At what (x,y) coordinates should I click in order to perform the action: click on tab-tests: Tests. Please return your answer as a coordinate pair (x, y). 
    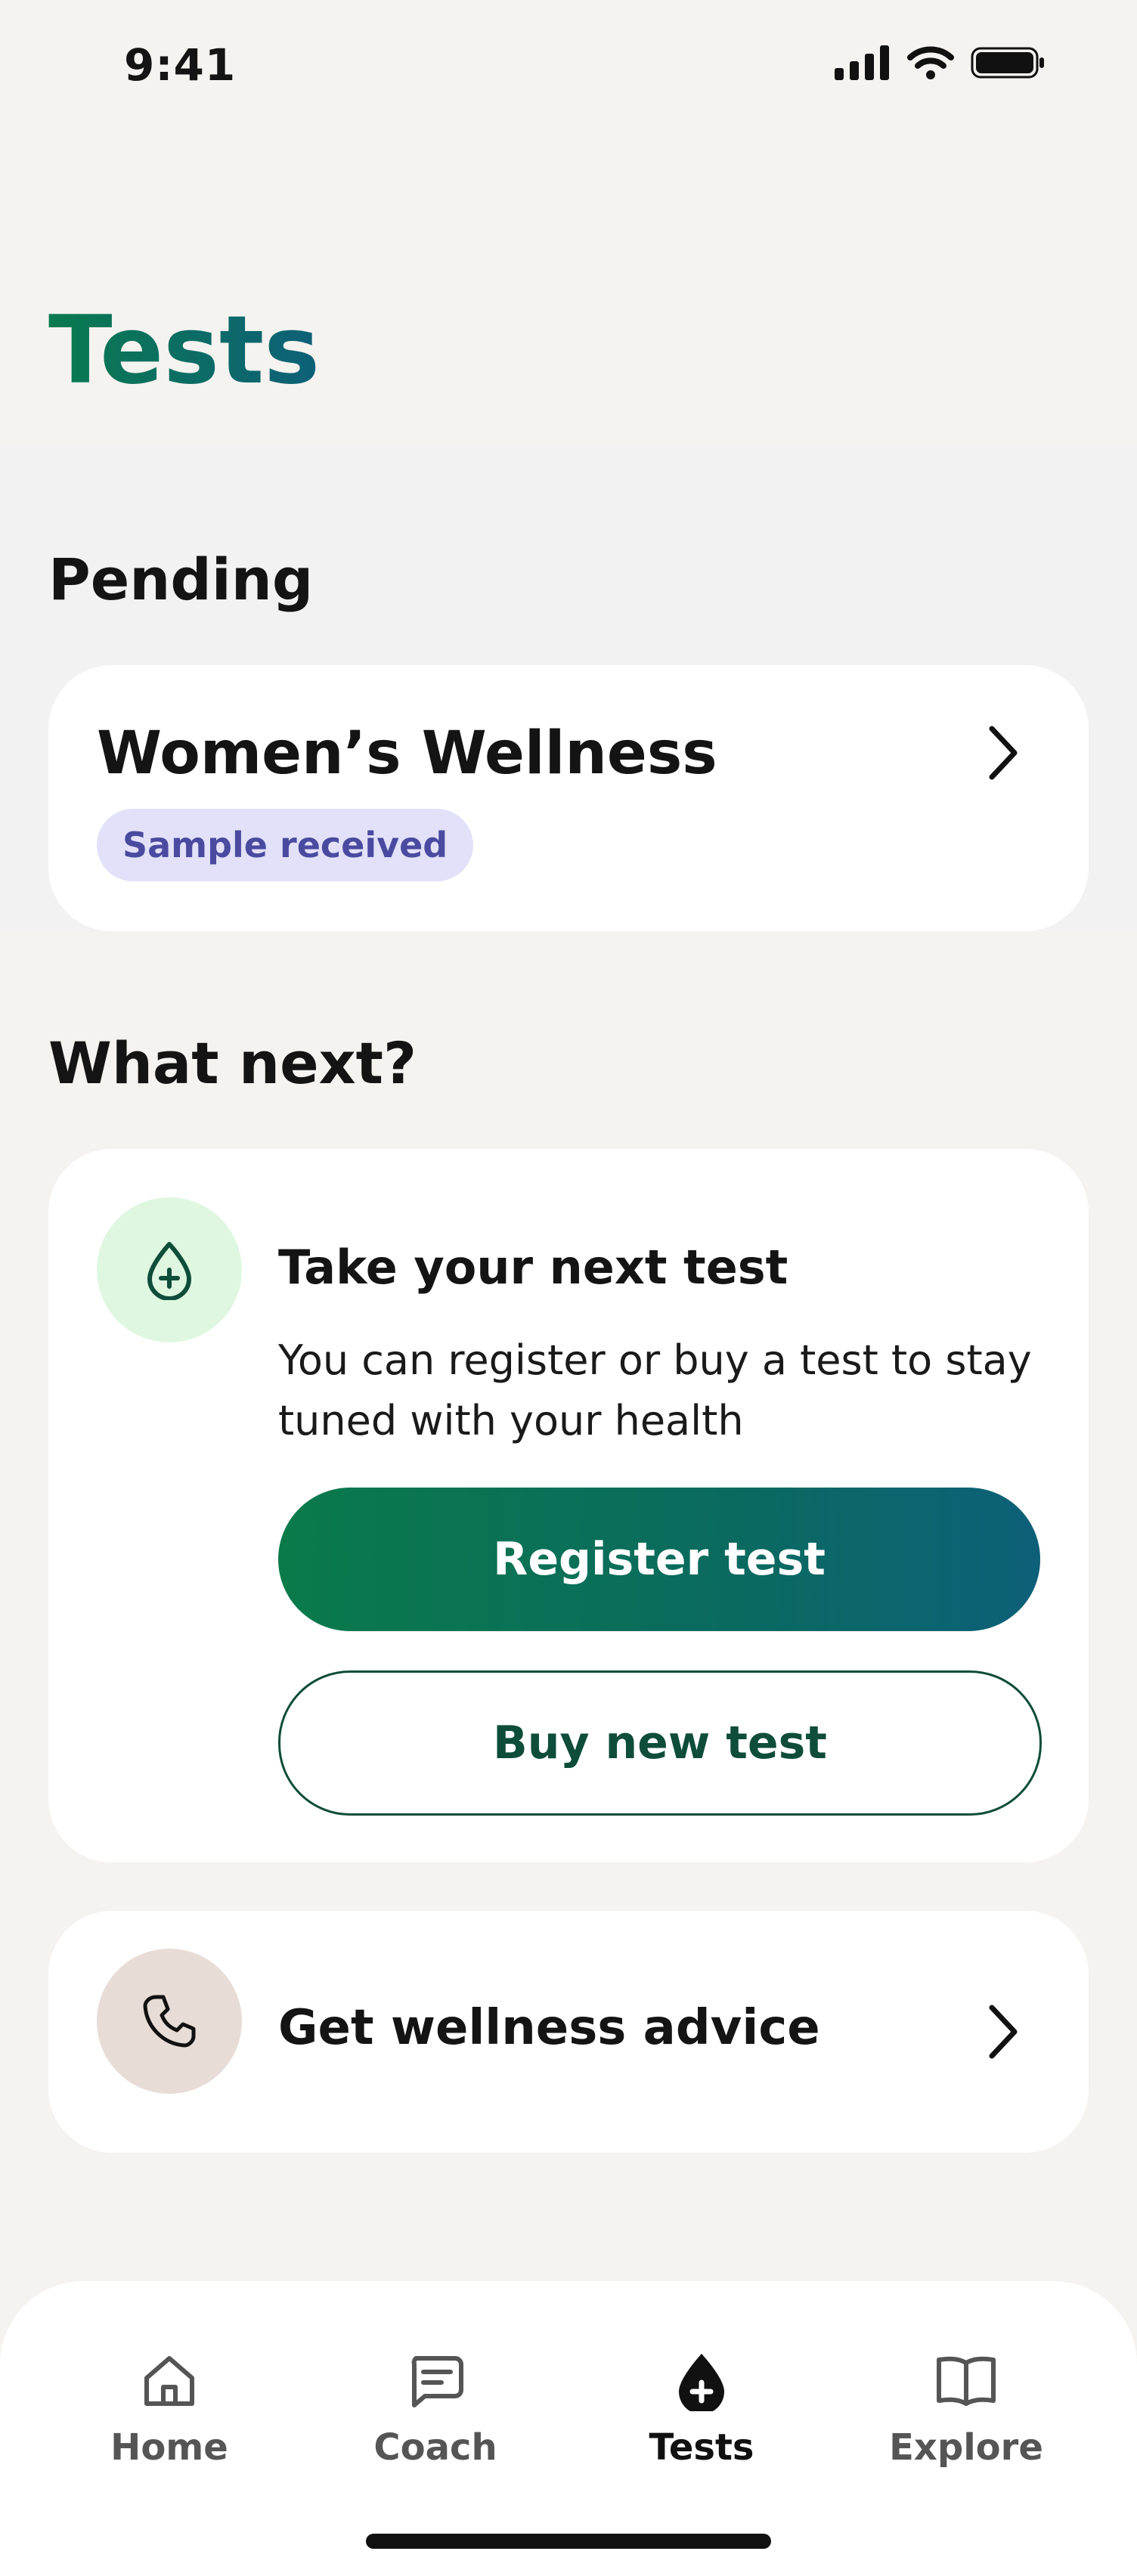
    Looking at the image, I should click on (701, 2410).